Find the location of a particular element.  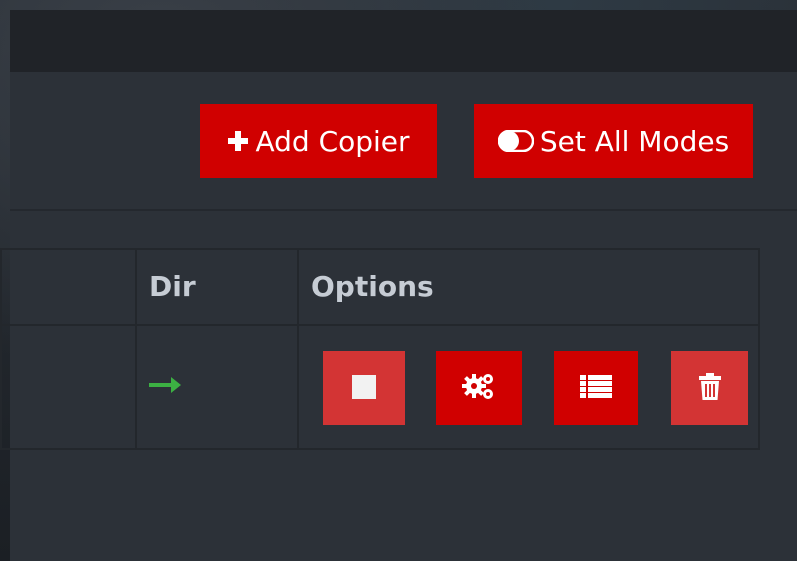

add-copier-label: Add Copier is located at coordinates (332, 141).